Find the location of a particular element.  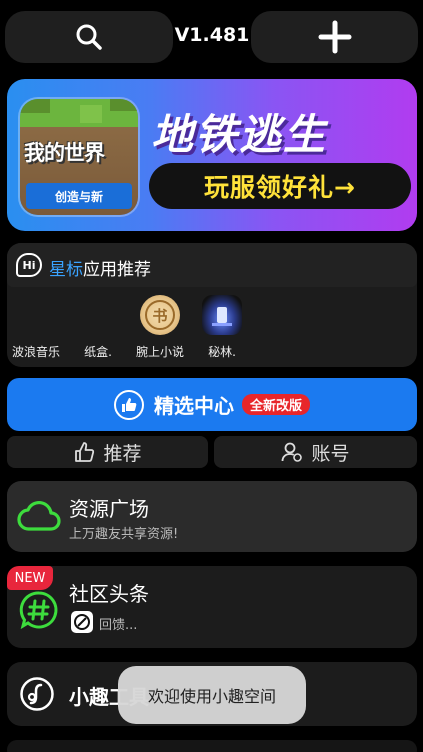

featured-center-label: 精选中心 is located at coordinates (193, 406).